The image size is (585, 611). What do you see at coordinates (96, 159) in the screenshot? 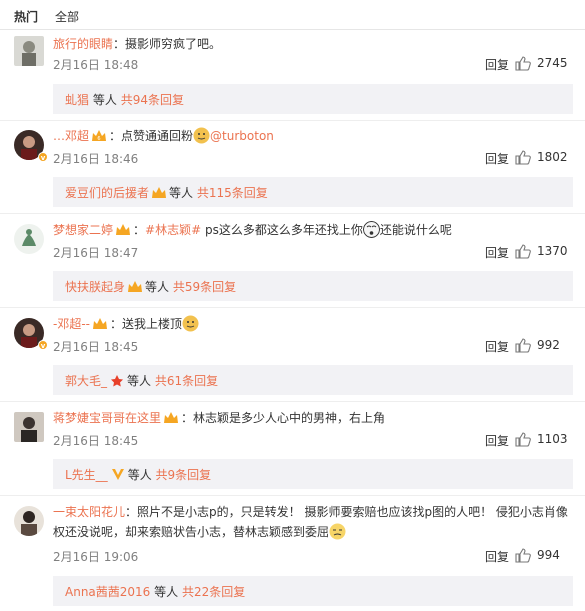
I see `comment-date: 2月16日 18:46` at bounding box center [96, 159].